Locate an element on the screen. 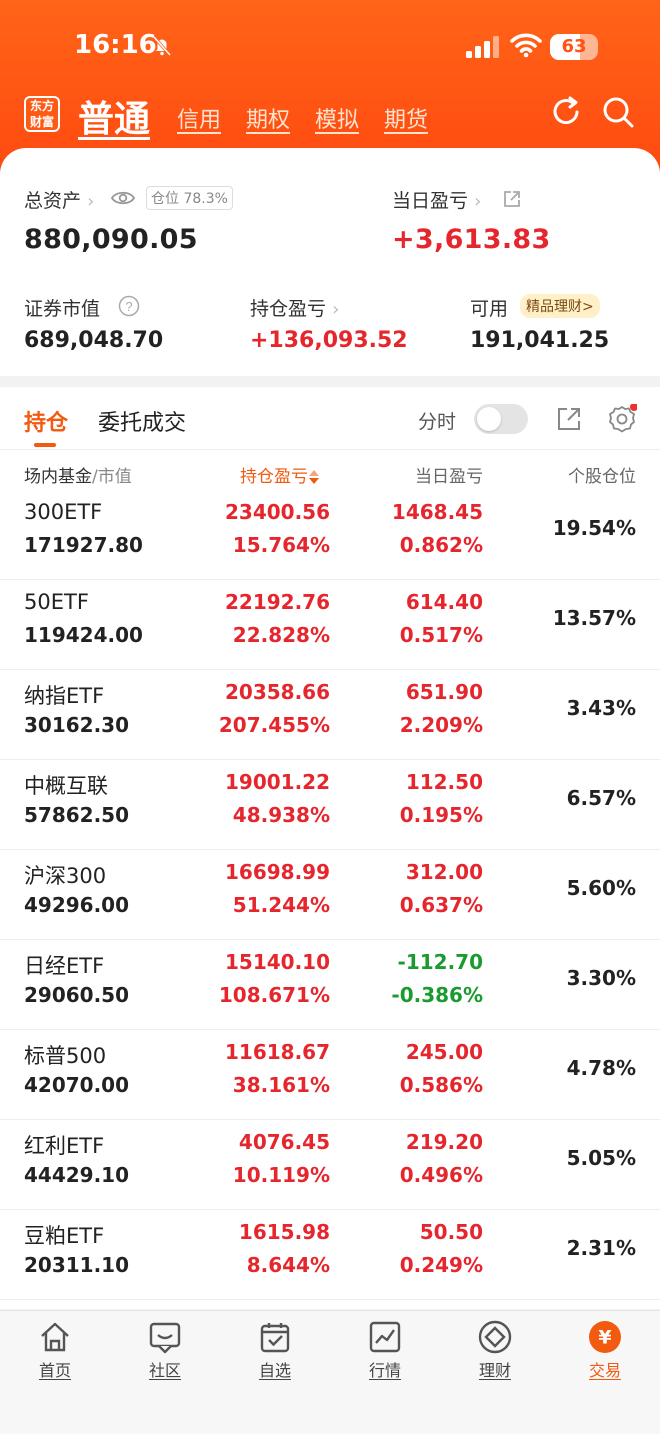  holding-pl: 1615.98 is located at coordinates (284, 1232).